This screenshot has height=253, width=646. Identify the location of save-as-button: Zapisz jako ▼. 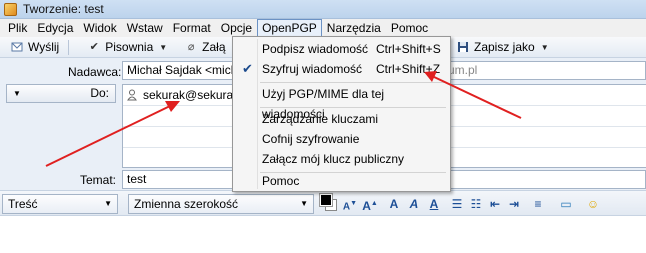
(503, 47).